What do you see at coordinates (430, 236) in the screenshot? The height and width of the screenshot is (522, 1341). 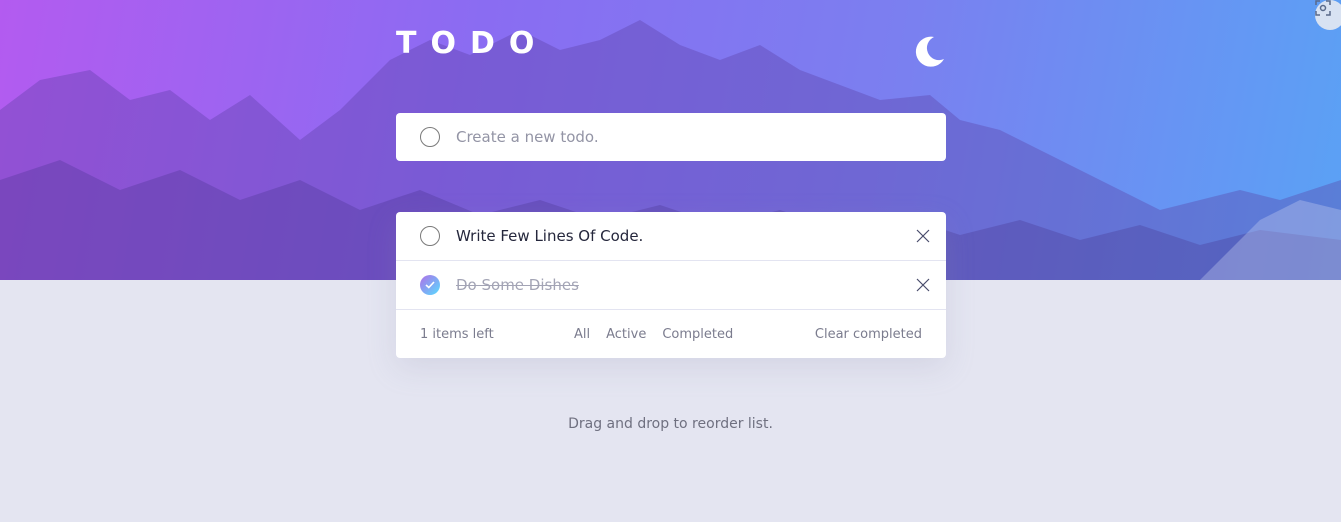 I see `todo-checkbox` at bounding box center [430, 236].